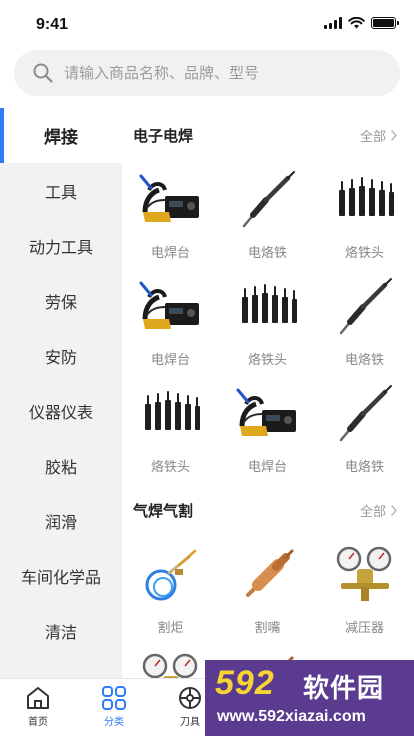 The width and height of the screenshot is (414, 736). What do you see at coordinates (268, 135) in the screenshot?
I see `section-header: 电子电焊 全部` at bounding box center [268, 135].